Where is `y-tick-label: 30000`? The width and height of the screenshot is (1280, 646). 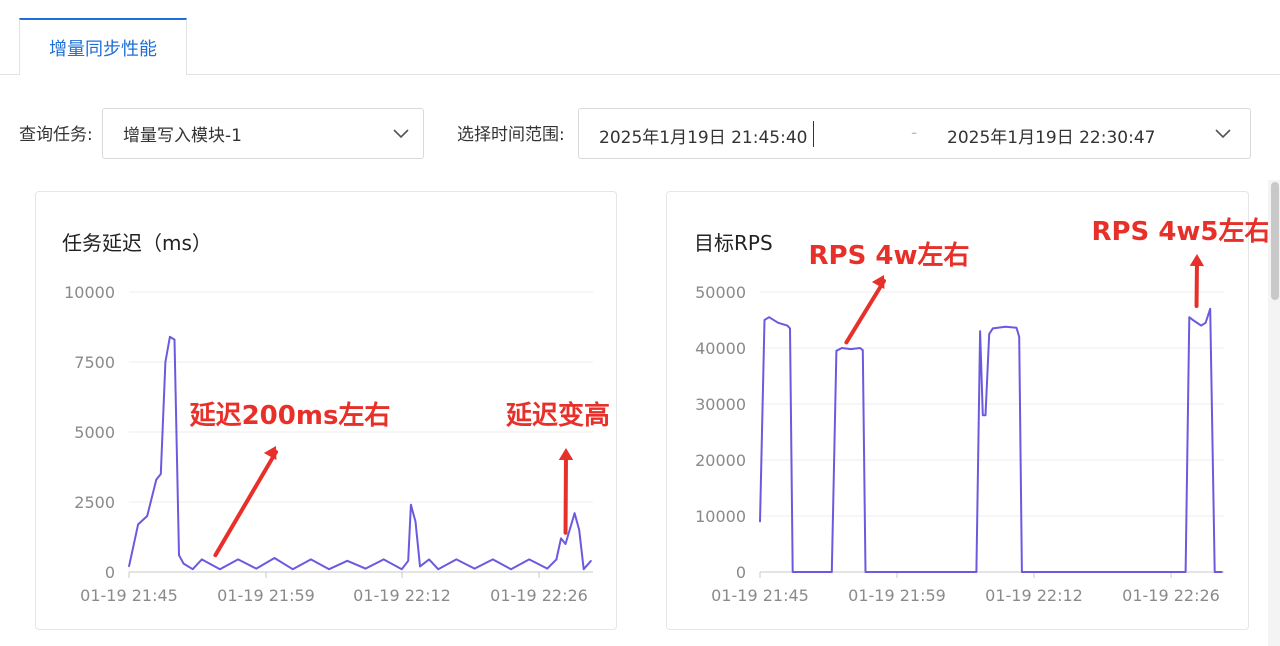
y-tick-label: 30000 is located at coordinates (720, 404).